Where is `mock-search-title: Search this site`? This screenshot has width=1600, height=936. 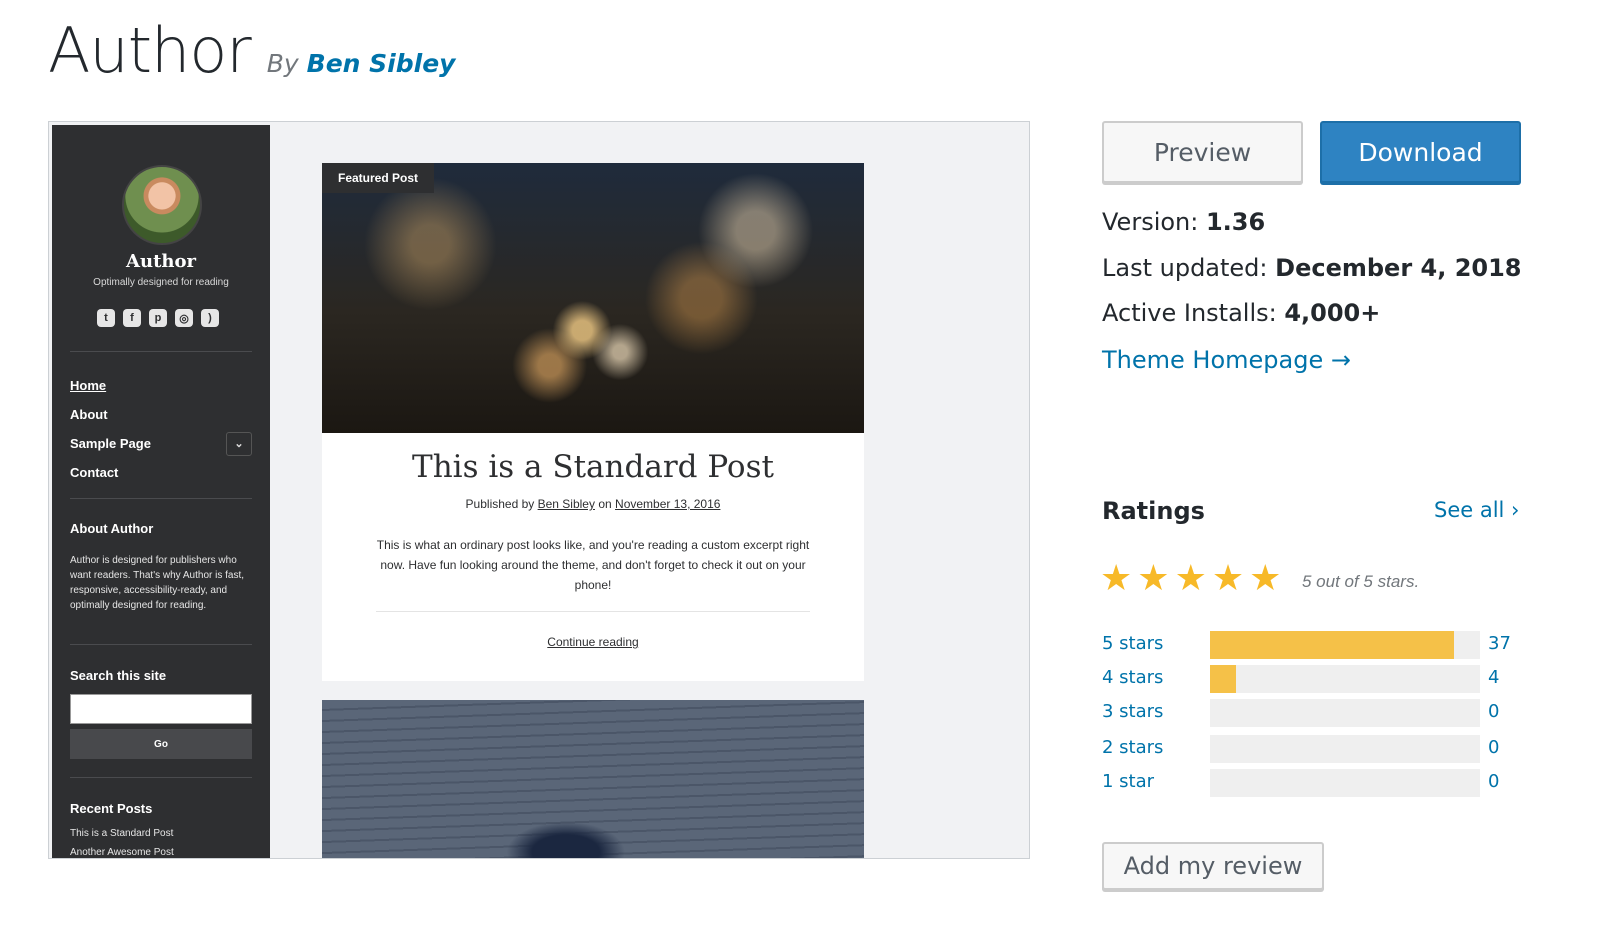
mock-search-title: Search this site is located at coordinates (118, 675).